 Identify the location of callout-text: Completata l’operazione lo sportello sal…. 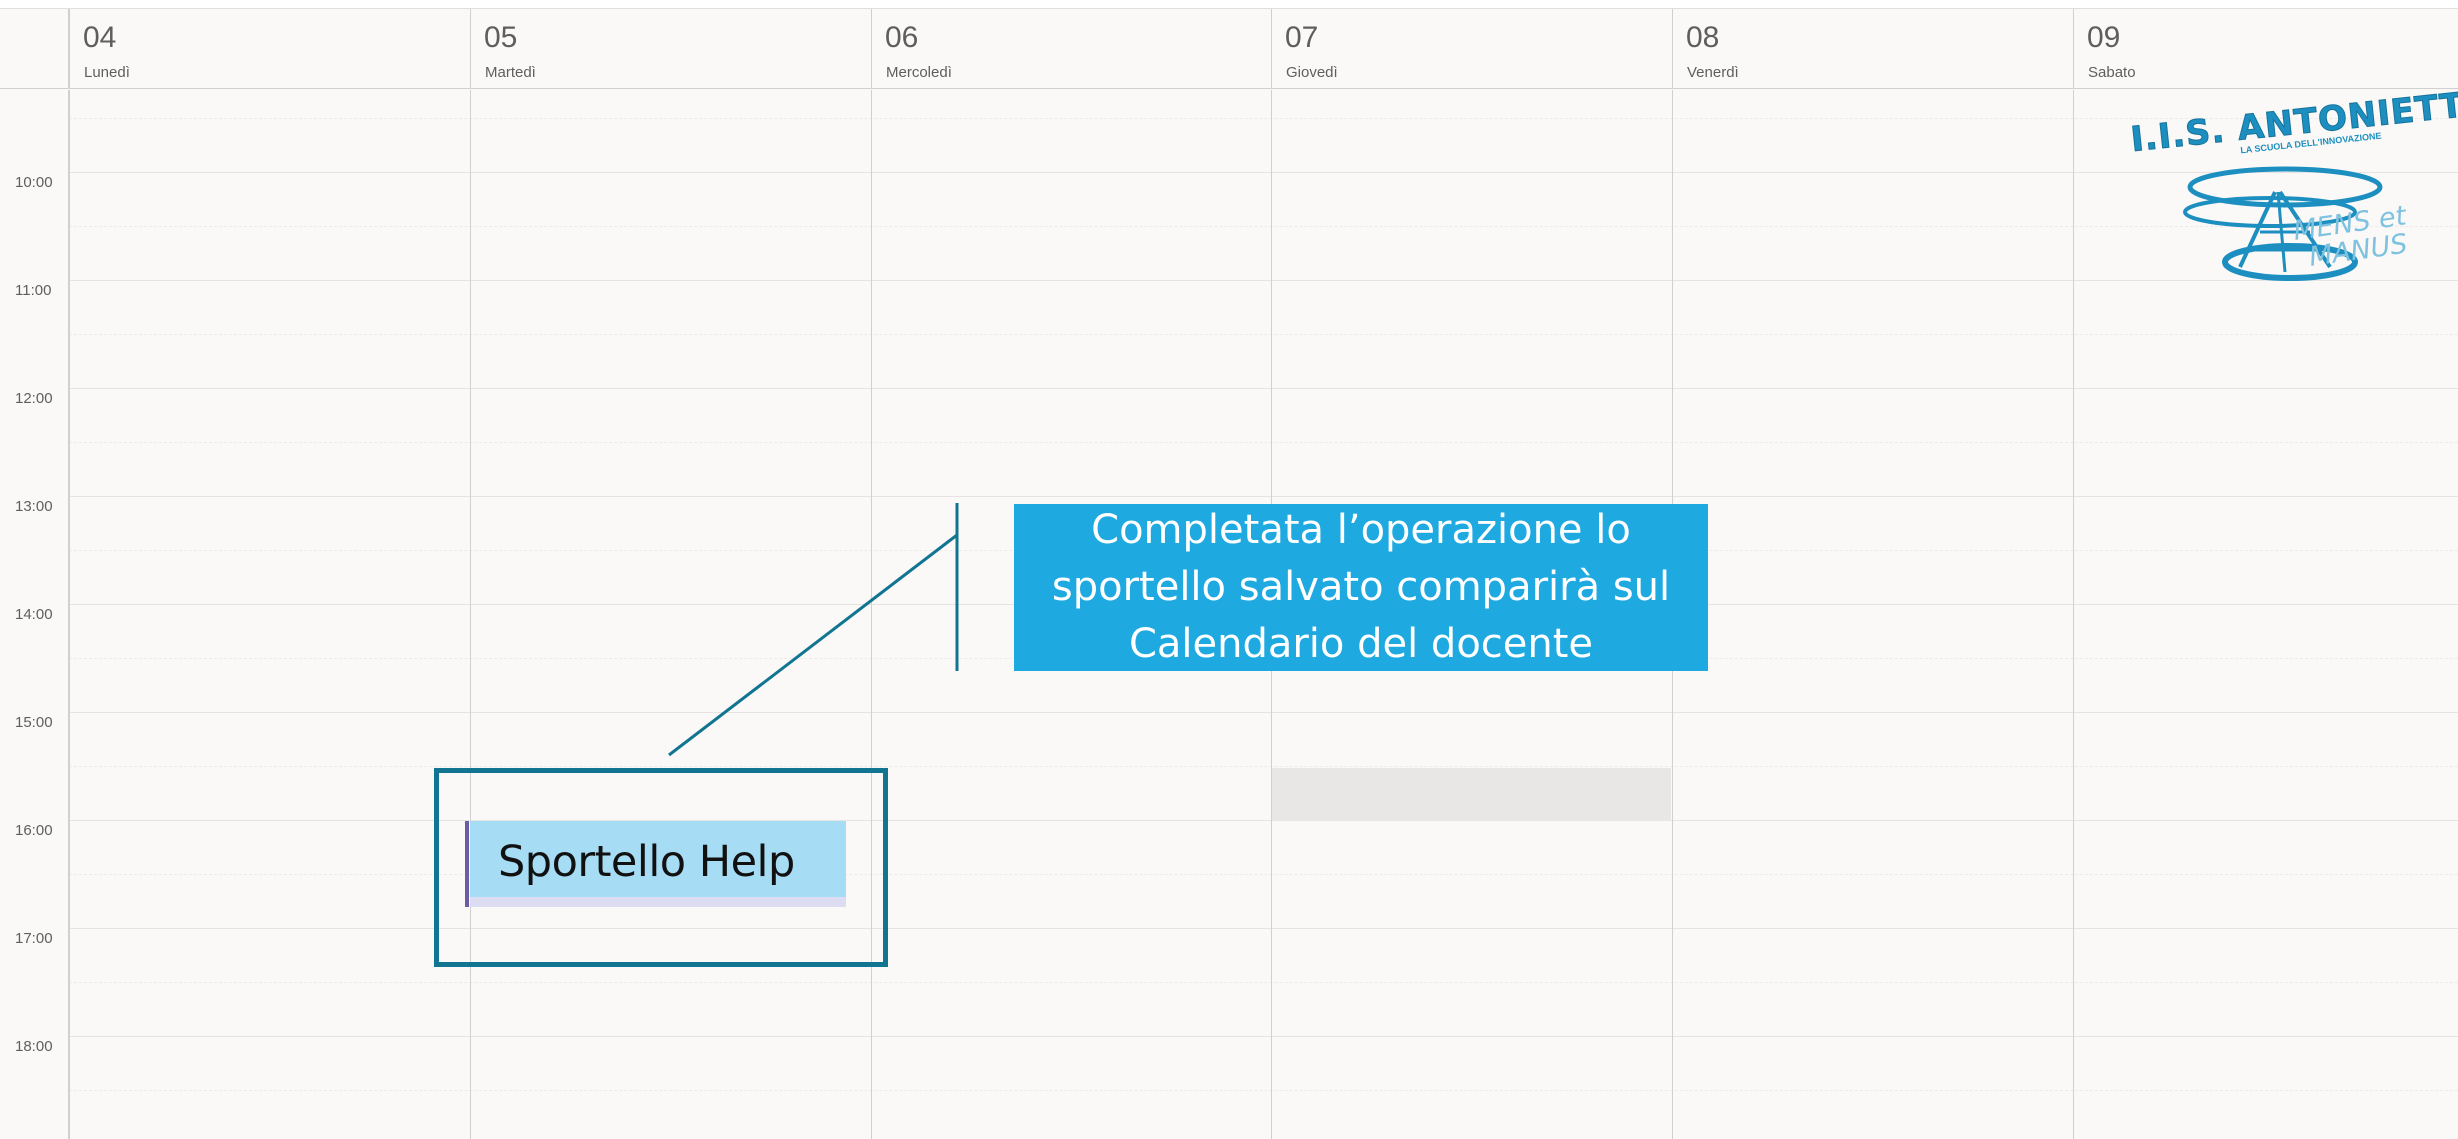
(1361, 587).